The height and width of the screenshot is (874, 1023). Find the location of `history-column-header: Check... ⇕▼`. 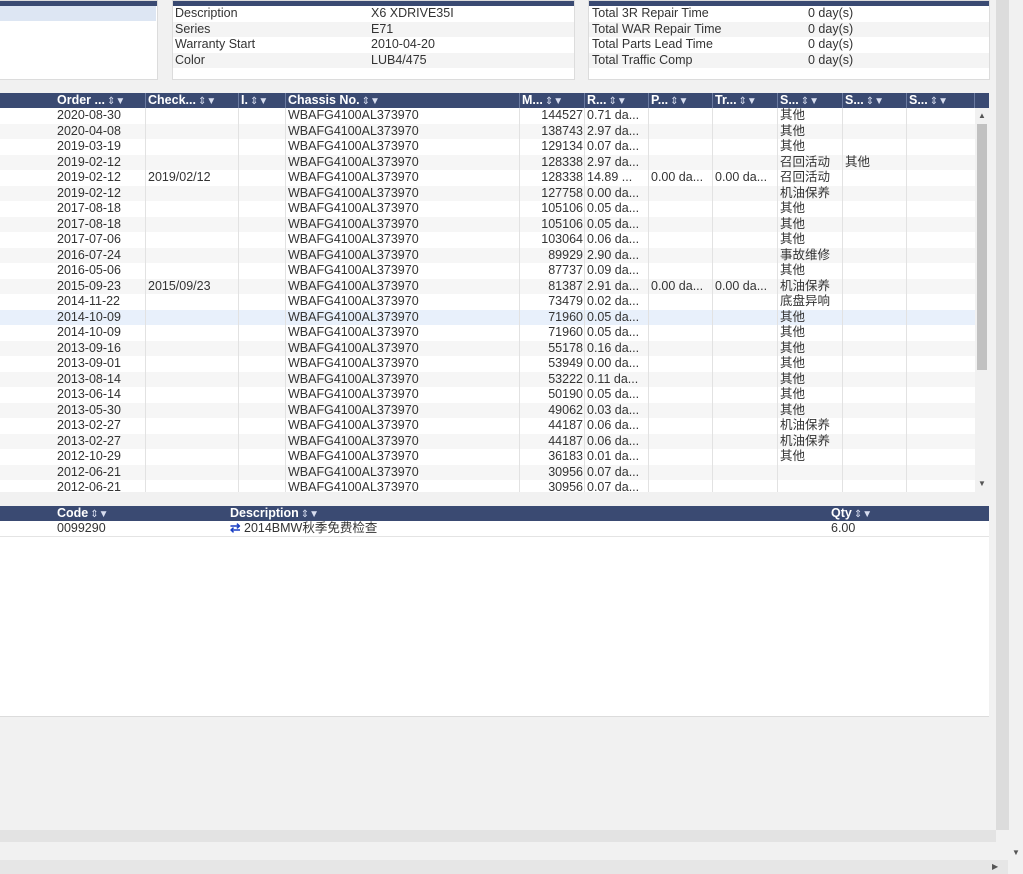

history-column-header: Check... ⇕▼ is located at coordinates (192, 100).